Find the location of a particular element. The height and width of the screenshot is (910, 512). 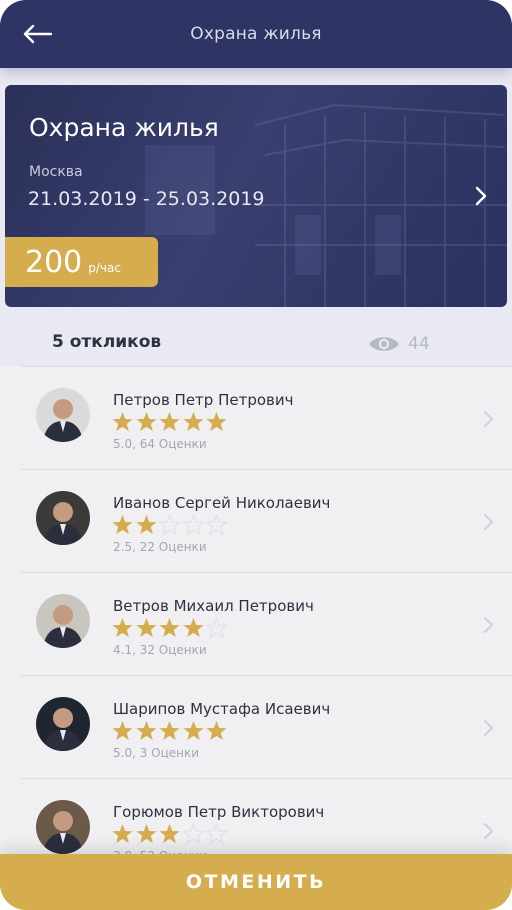

top-bar: Охрана жилья is located at coordinates (256, 34).